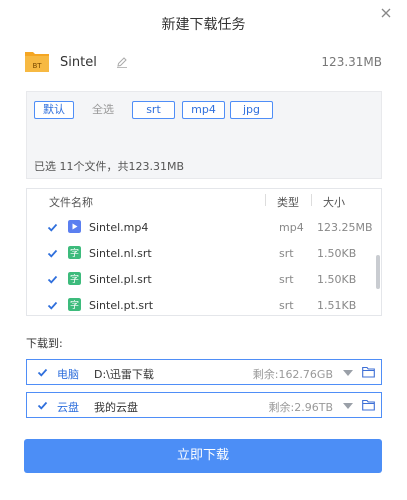 This screenshot has height=500, width=407. What do you see at coordinates (200, 280) in the screenshot?
I see `file-row: 字 Sintel.pl.srt srt 1.50KB` at bounding box center [200, 280].